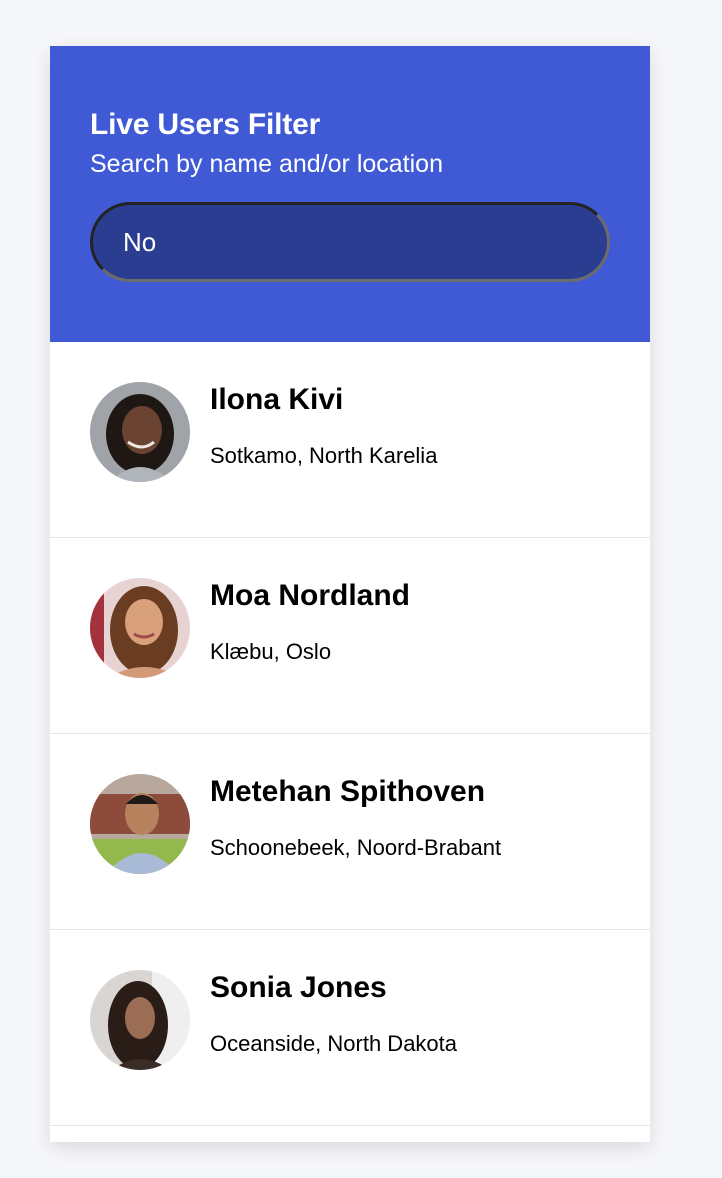 The height and width of the screenshot is (1178, 722). What do you see at coordinates (266, 164) in the screenshot?
I see `page-subtitle: Search by name and/or location` at bounding box center [266, 164].